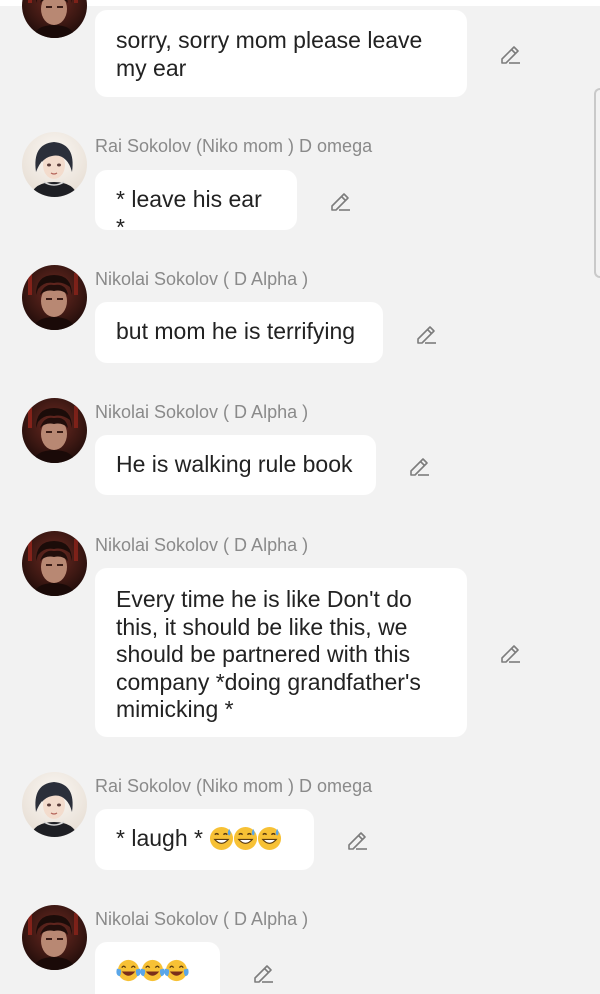 The width and height of the screenshot is (600, 994). I want to click on message-bubble, so click(157, 968).